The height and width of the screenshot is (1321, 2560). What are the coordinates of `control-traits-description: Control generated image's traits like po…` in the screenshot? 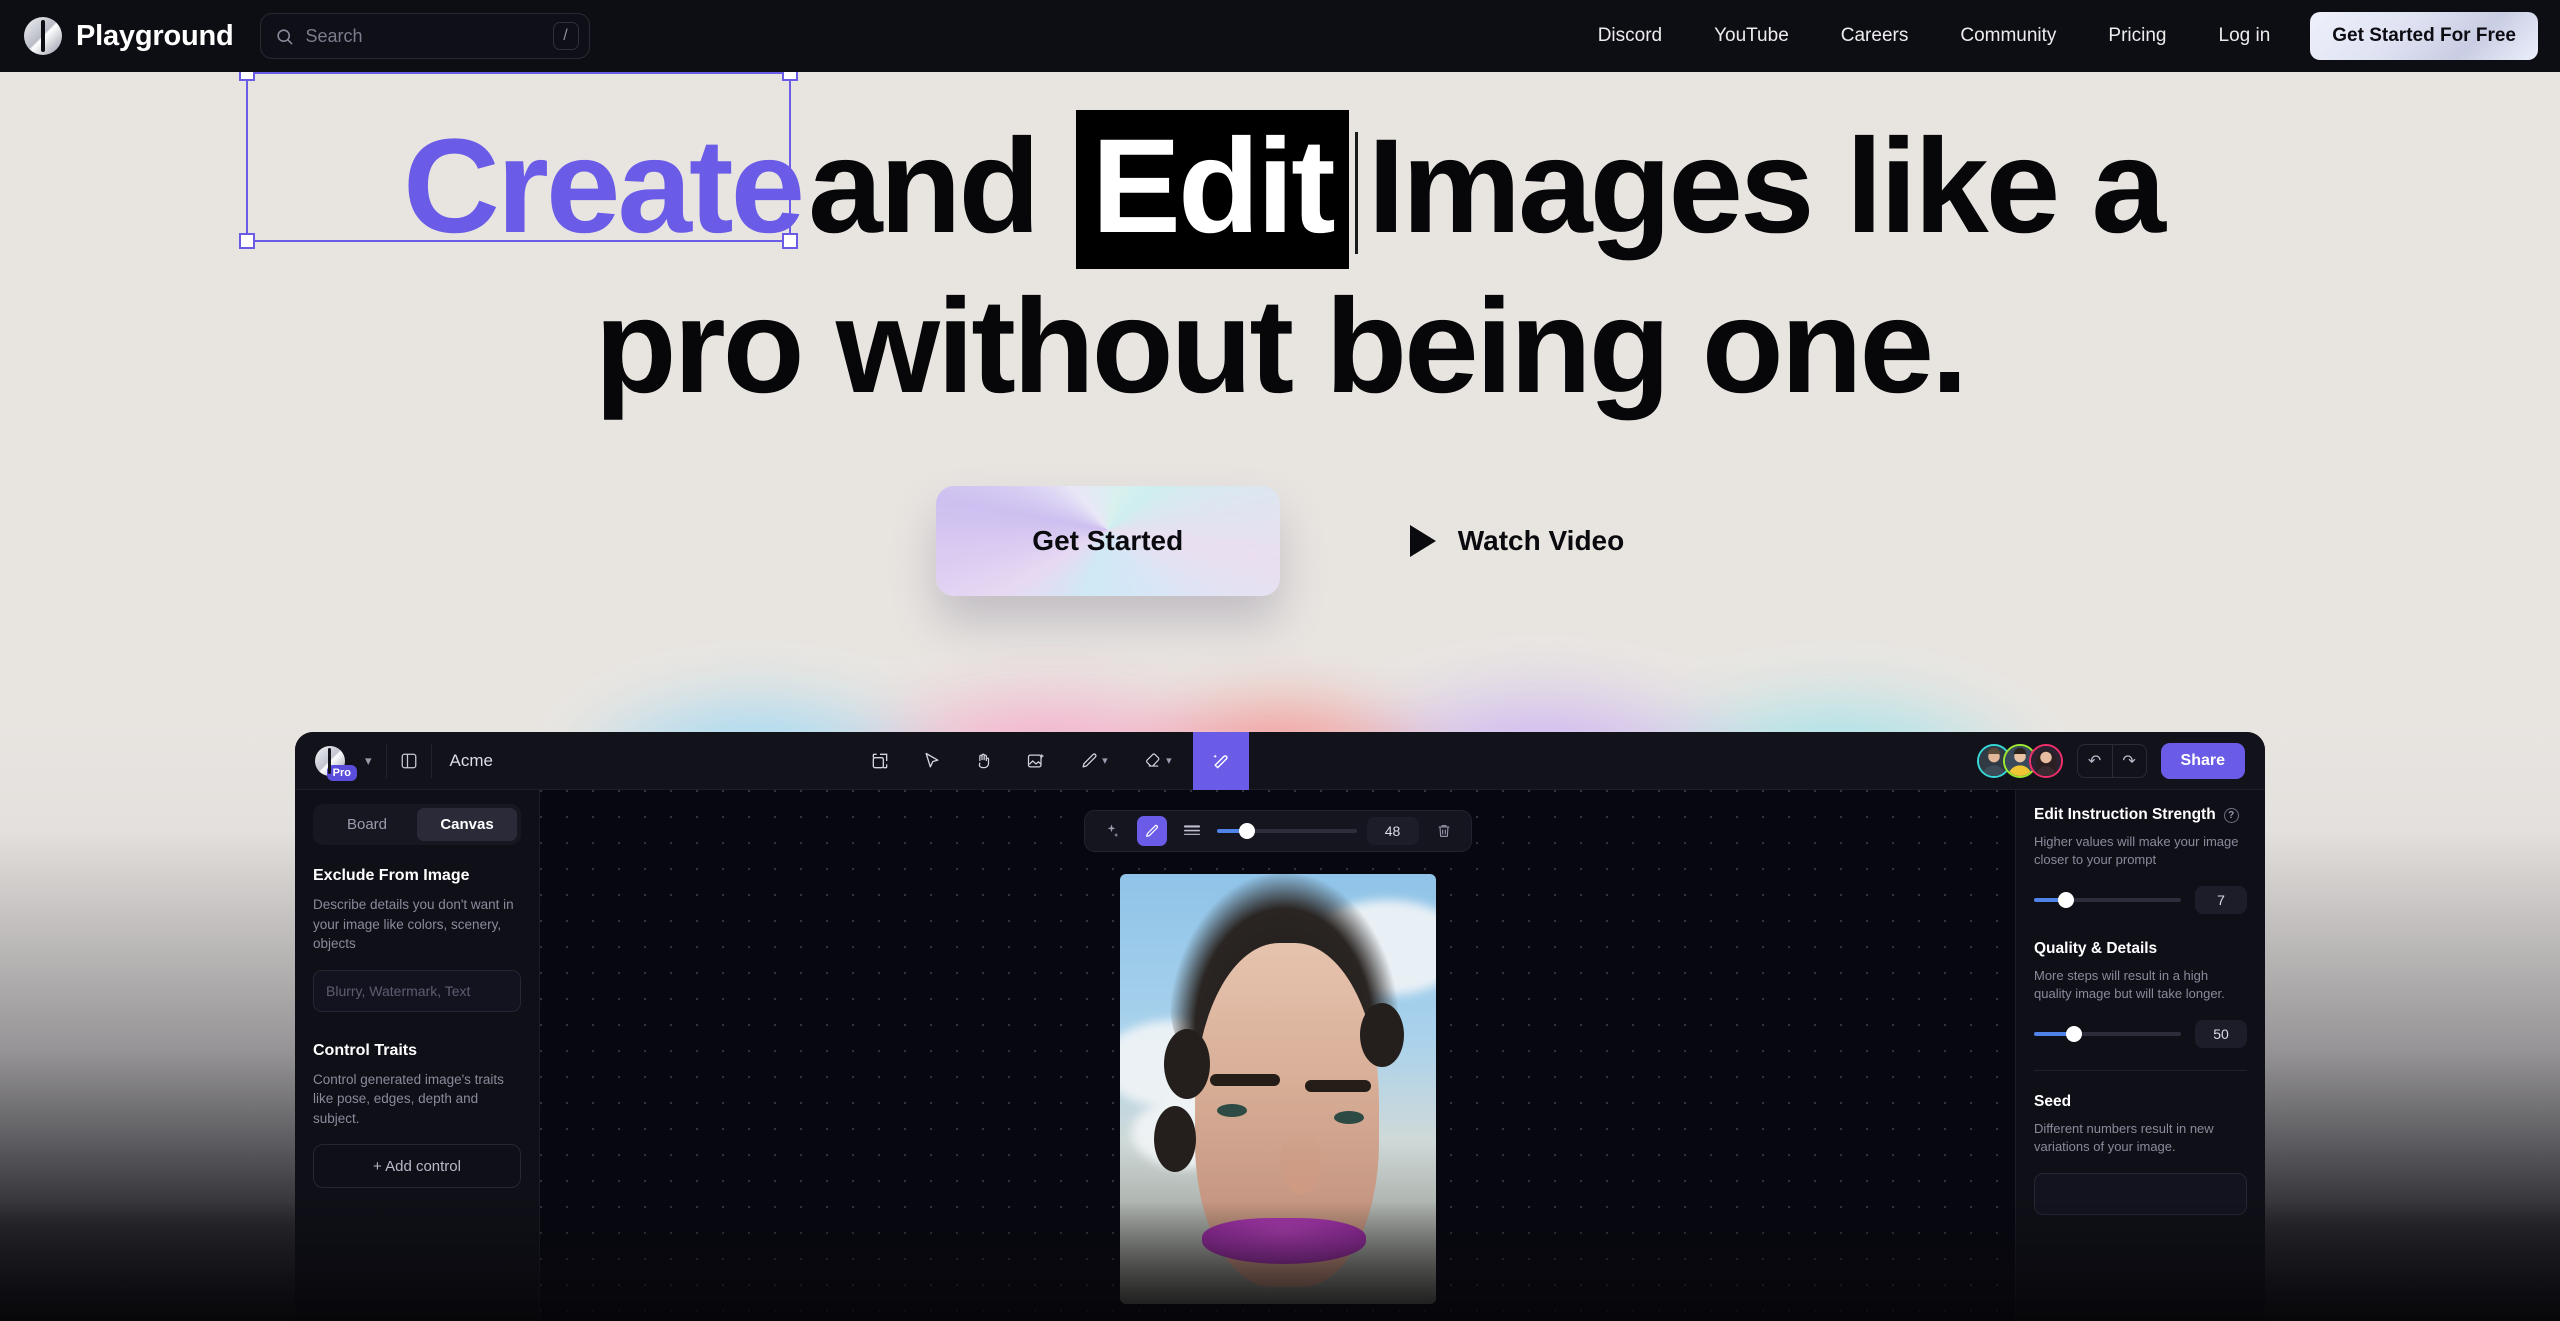 It's located at (408, 1098).